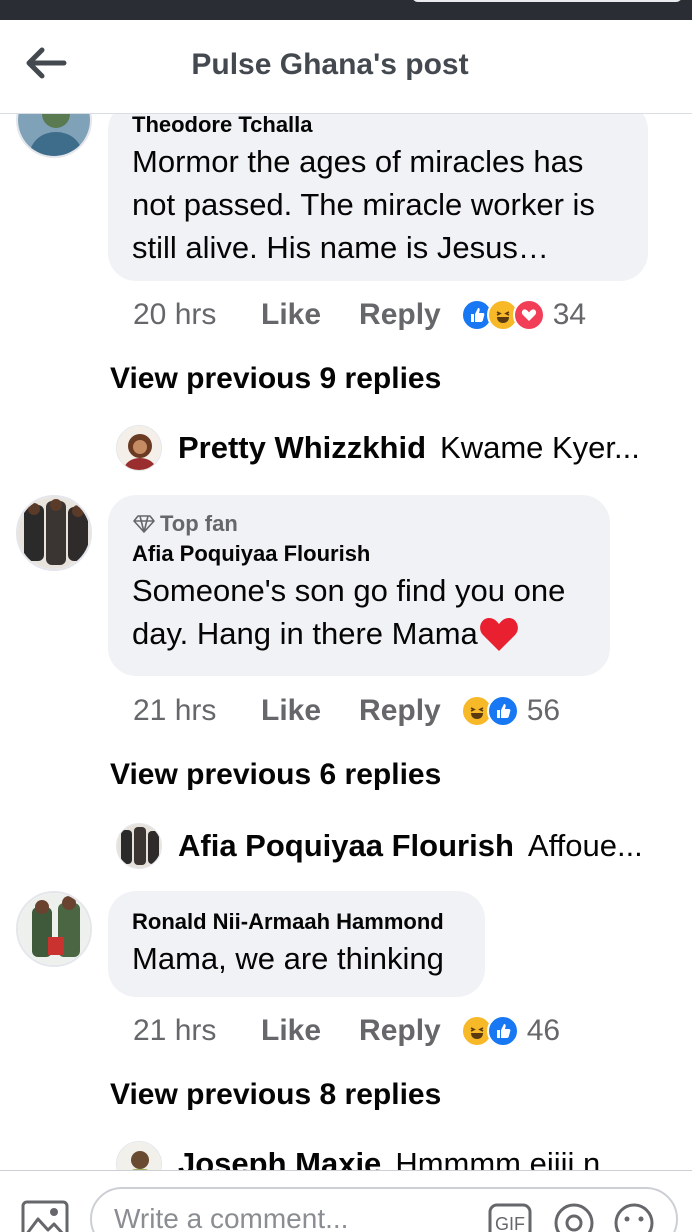 The height and width of the screenshot is (1232, 692). What do you see at coordinates (199, 523) in the screenshot?
I see `top-fan-label: Top fan` at bounding box center [199, 523].